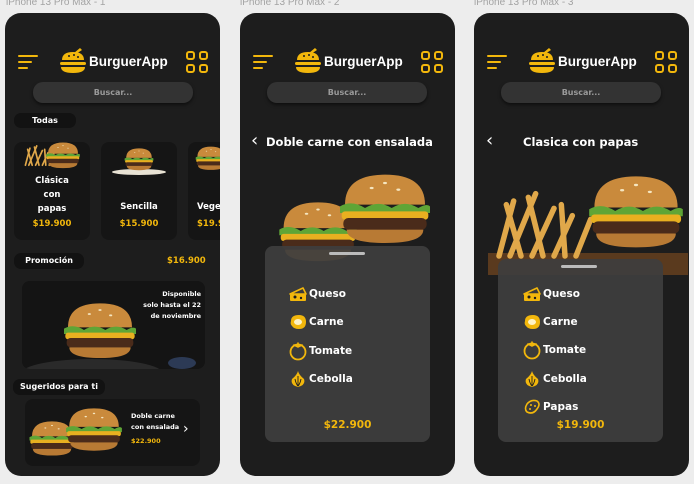 The width and height of the screenshot is (694, 484). Describe the element at coordinates (139, 191) in the screenshot. I see `product-card: Sencilla $15.900` at that location.